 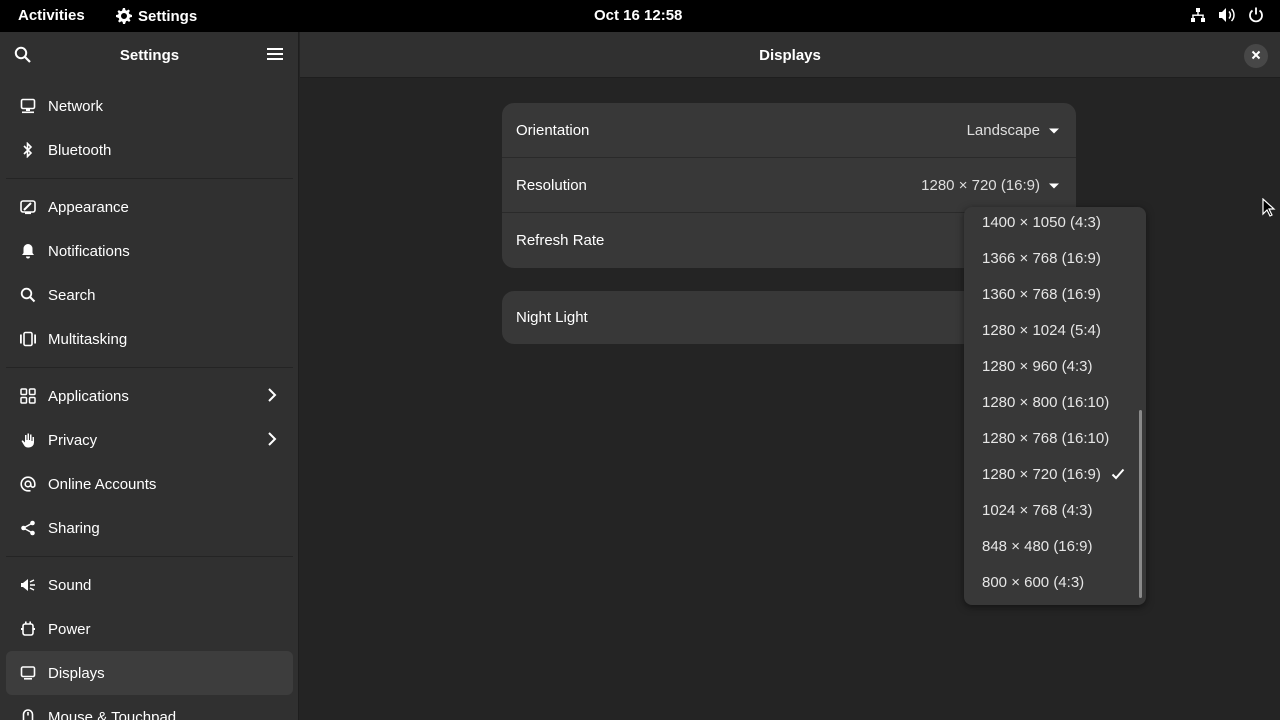 What do you see at coordinates (89, 251) in the screenshot?
I see `sidebar-item-label: Notifications` at bounding box center [89, 251].